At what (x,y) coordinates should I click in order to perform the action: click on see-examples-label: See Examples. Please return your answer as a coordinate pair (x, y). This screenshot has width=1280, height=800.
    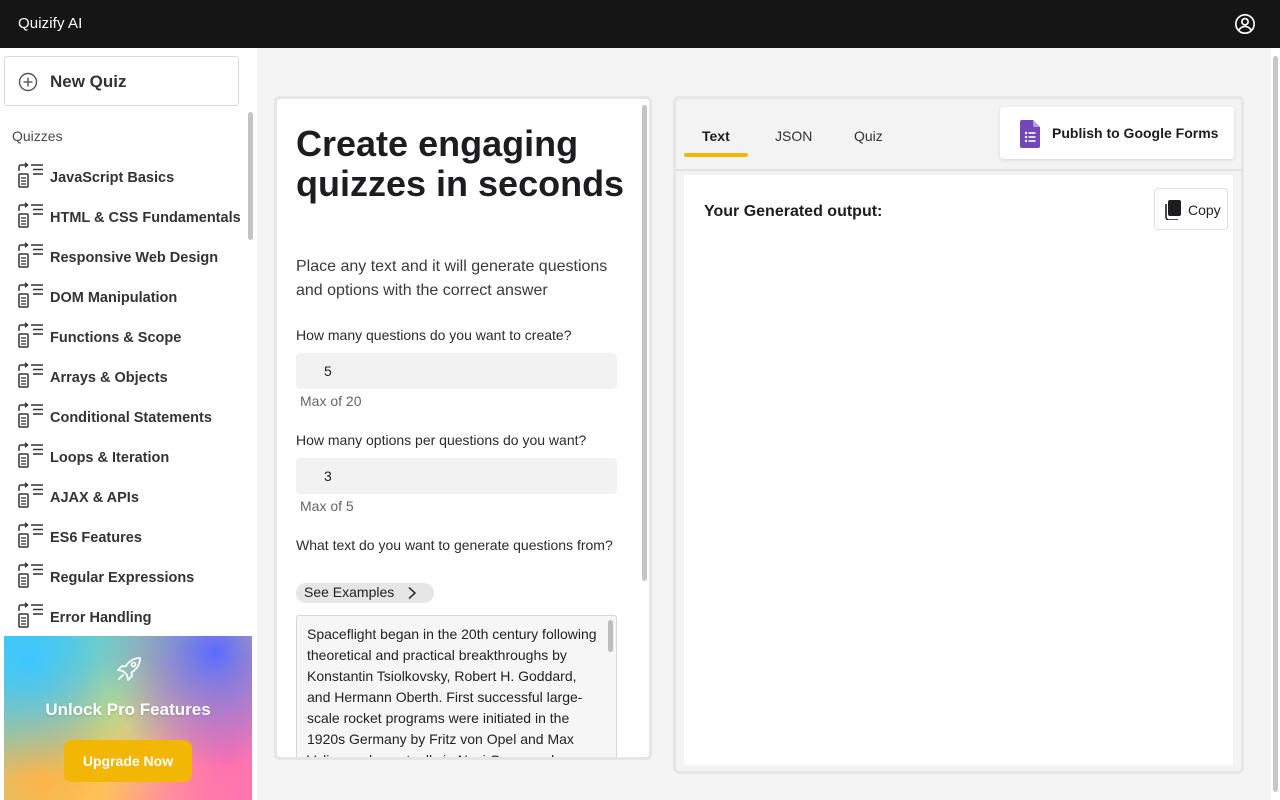
    Looking at the image, I should click on (349, 592).